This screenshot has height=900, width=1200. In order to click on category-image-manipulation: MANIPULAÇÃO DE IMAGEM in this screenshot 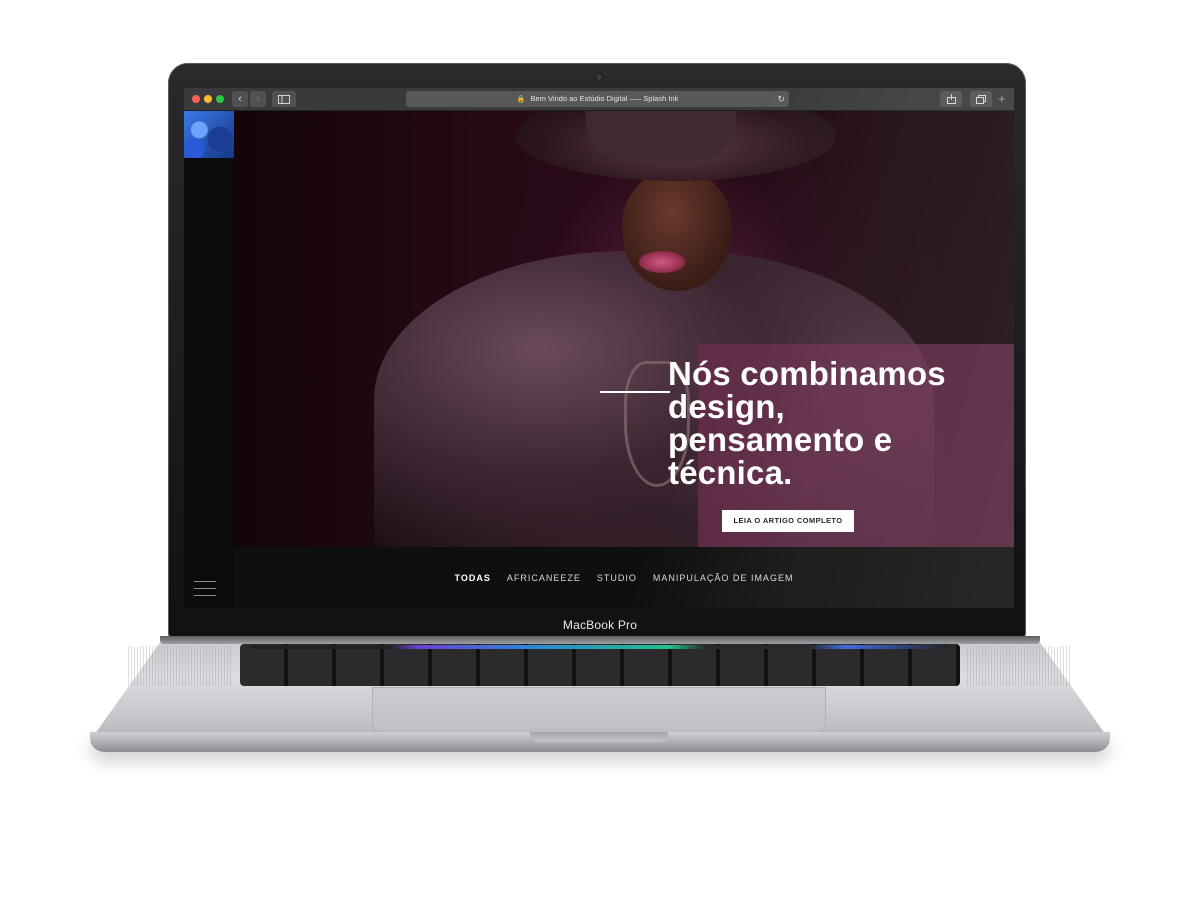, I will do `click(723, 578)`.